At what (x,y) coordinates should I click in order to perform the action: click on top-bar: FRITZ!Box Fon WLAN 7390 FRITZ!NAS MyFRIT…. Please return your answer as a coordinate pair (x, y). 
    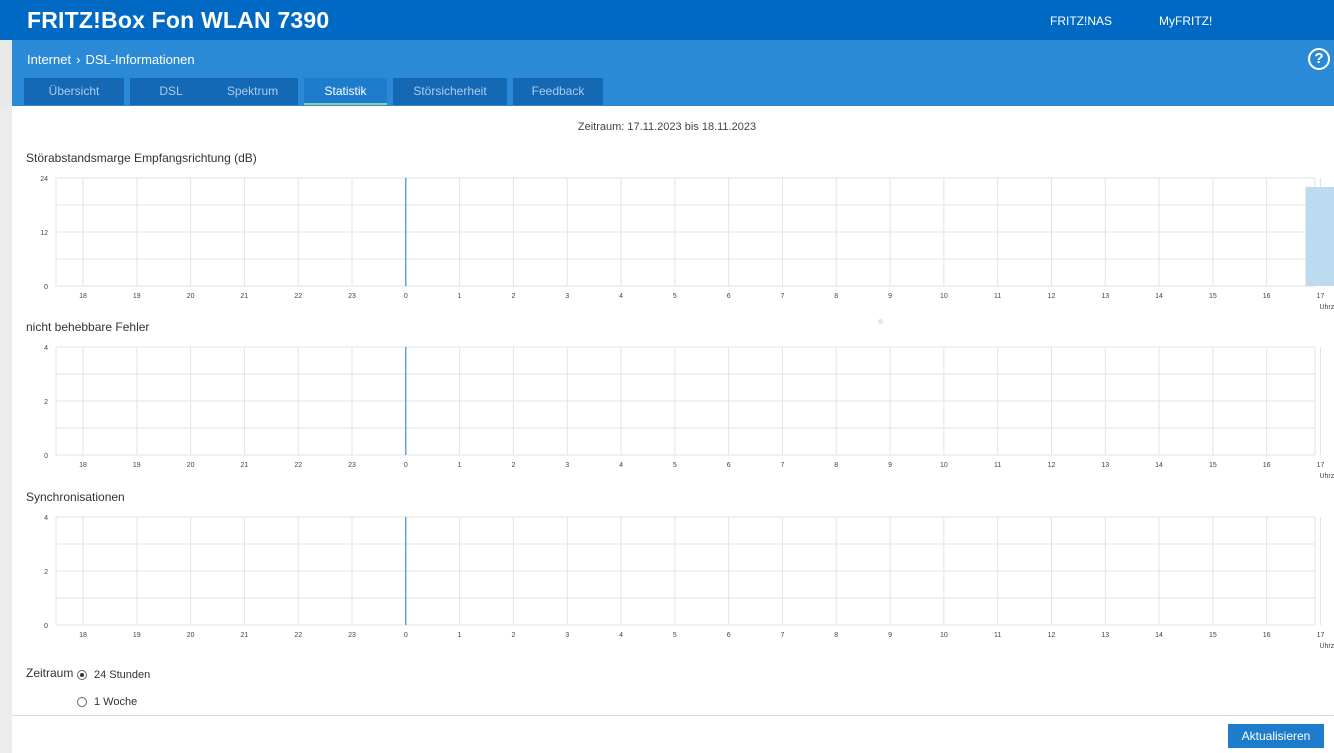
    Looking at the image, I should click on (667, 20).